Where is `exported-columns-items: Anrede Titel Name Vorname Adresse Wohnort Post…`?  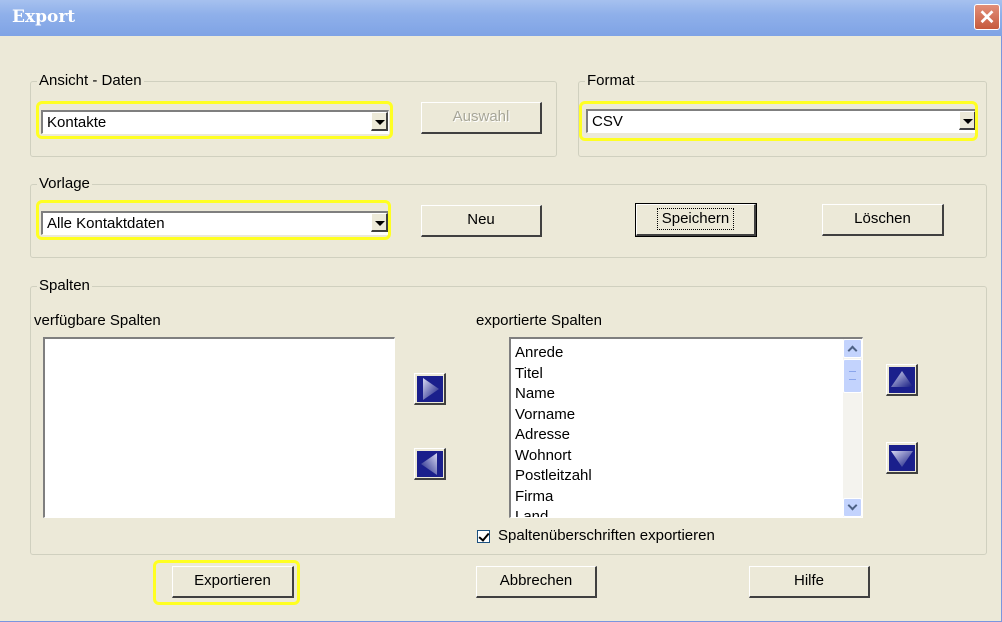
exported-columns-items: Anrede Titel Name Vorname Adresse Wohnort Post… is located at coordinates (686, 428).